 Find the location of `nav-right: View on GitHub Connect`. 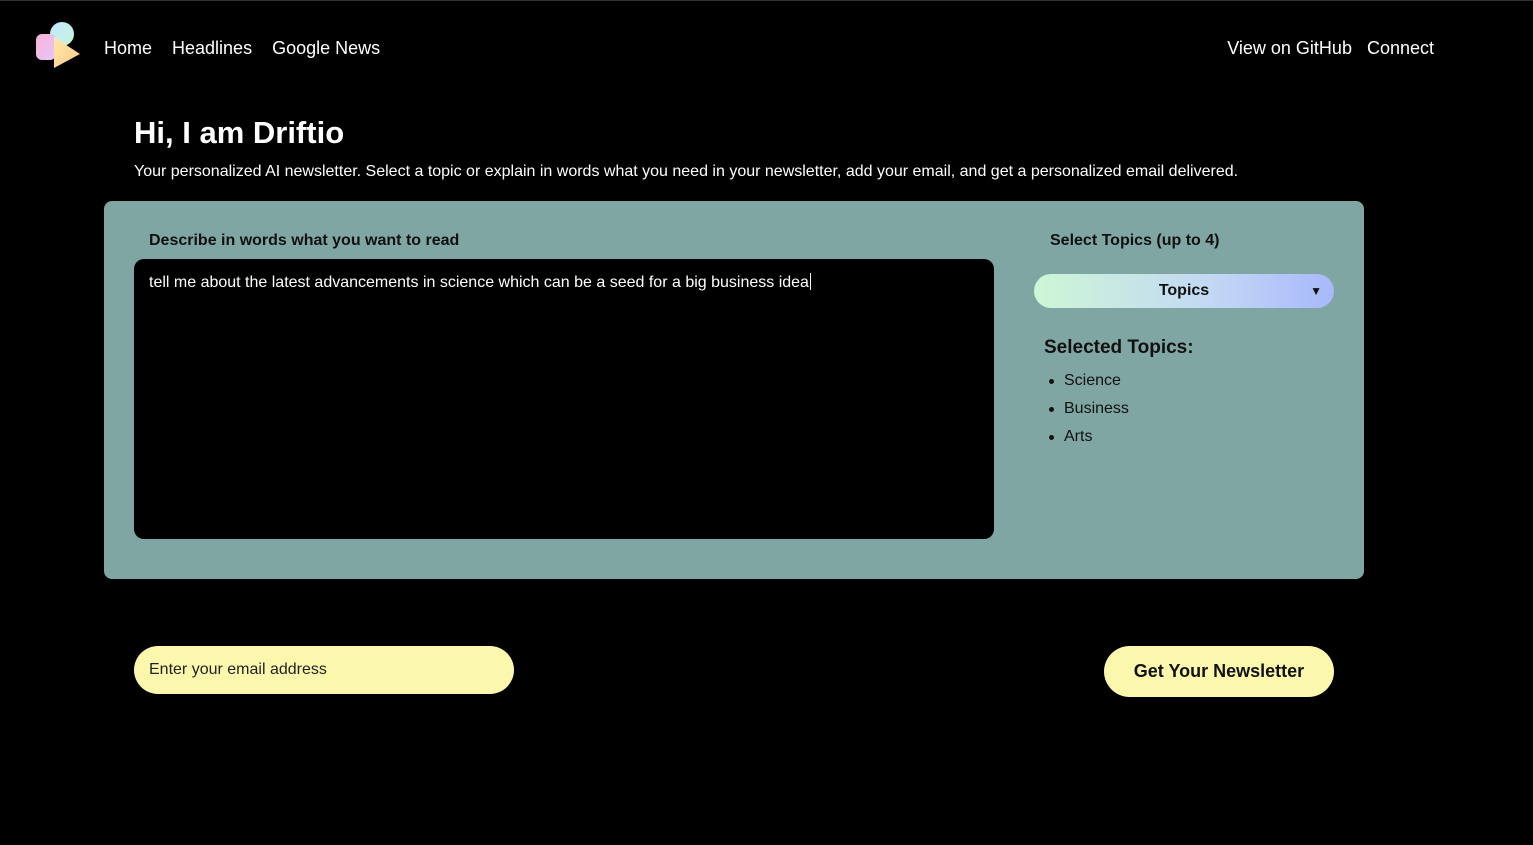

nav-right: View on GitHub Connect is located at coordinates (1330, 48).